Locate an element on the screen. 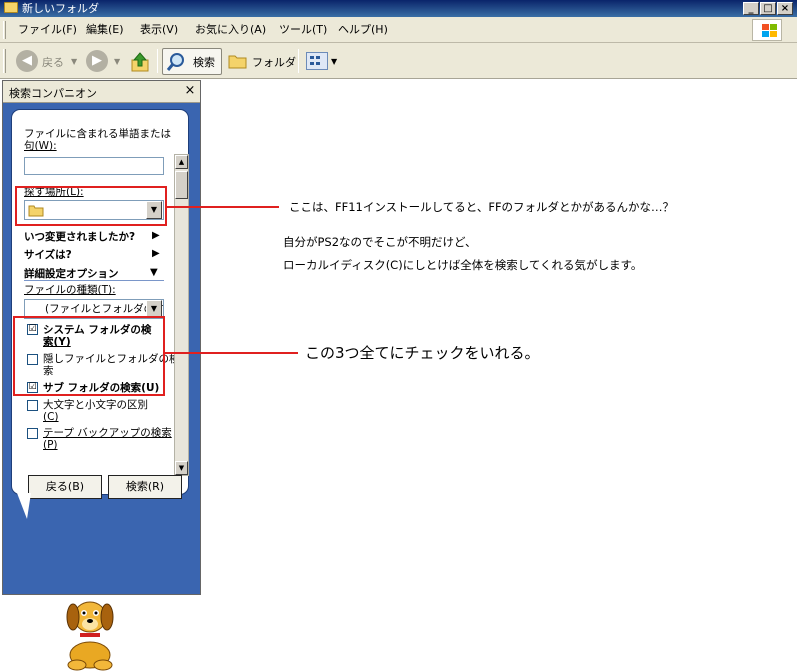 This screenshot has height=671, width=797. scroll-down-icon: ▼ is located at coordinates (181, 468).